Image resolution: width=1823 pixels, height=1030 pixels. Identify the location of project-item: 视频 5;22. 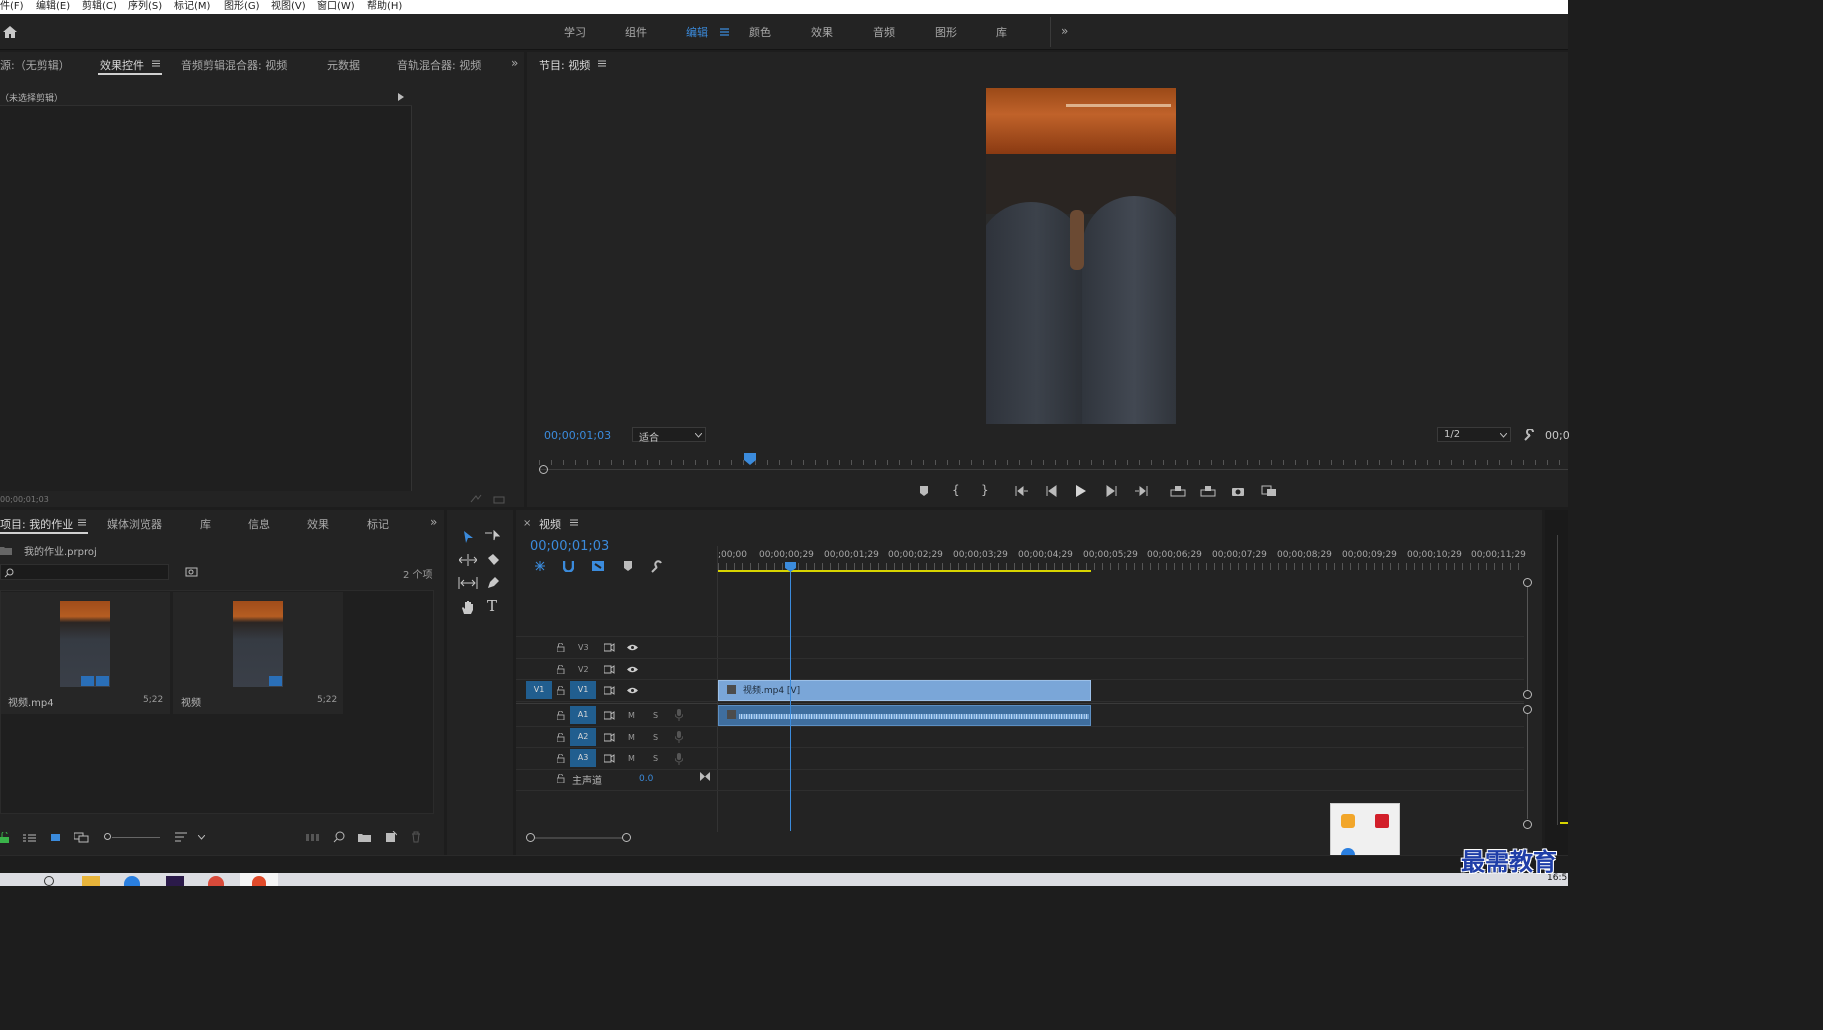
(258, 653).